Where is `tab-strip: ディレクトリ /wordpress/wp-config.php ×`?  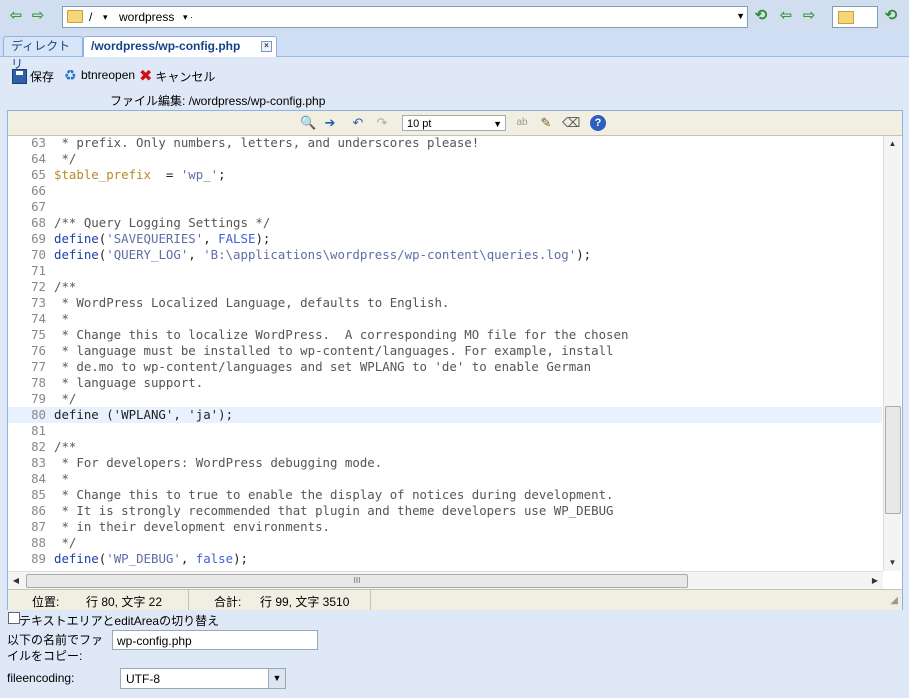
tab-strip: ディレクトリ /wordpress/wp-config.php × is located at coordinates (454, 52).